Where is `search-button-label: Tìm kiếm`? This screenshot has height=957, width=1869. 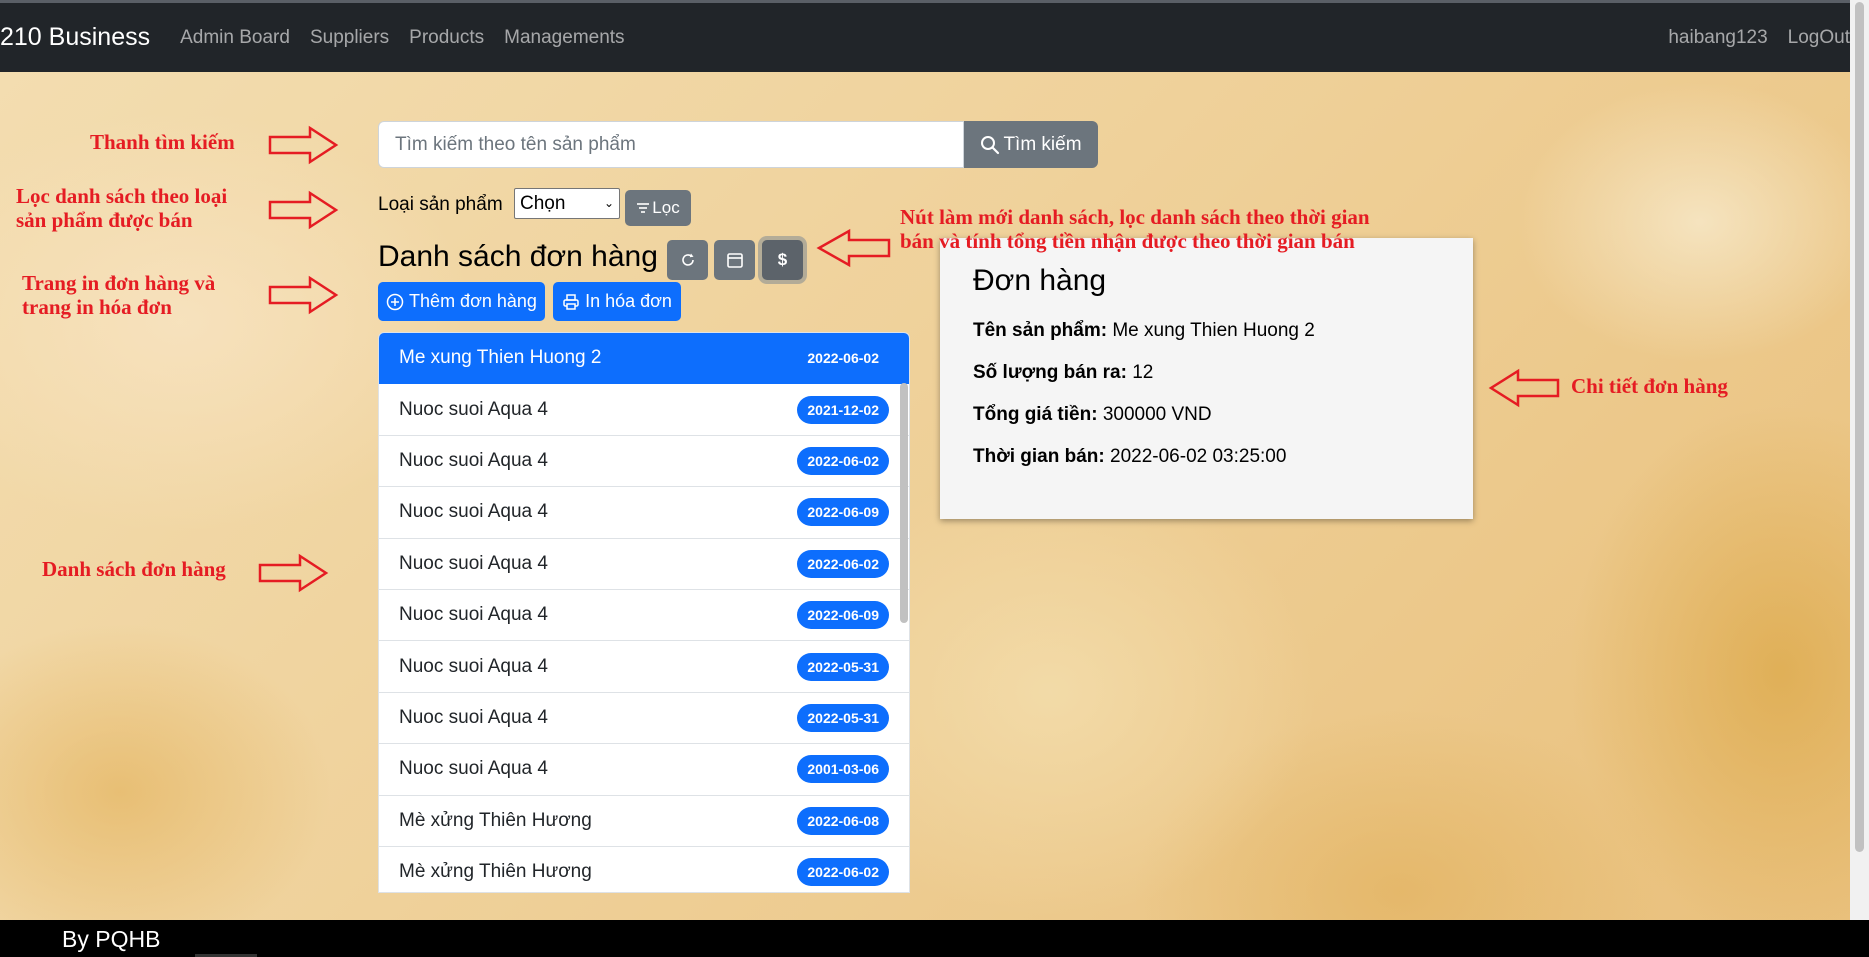 search-button-label: Tìm kiếm is located at coordinates (1042, 144).